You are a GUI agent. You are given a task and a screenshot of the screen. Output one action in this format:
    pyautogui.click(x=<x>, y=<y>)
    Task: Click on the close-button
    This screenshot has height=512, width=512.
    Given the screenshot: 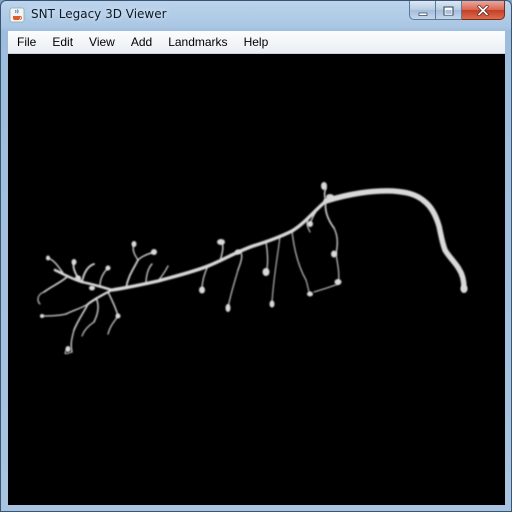 What is the action you would take?
    pyautogui.click(x=483, y=10)
    